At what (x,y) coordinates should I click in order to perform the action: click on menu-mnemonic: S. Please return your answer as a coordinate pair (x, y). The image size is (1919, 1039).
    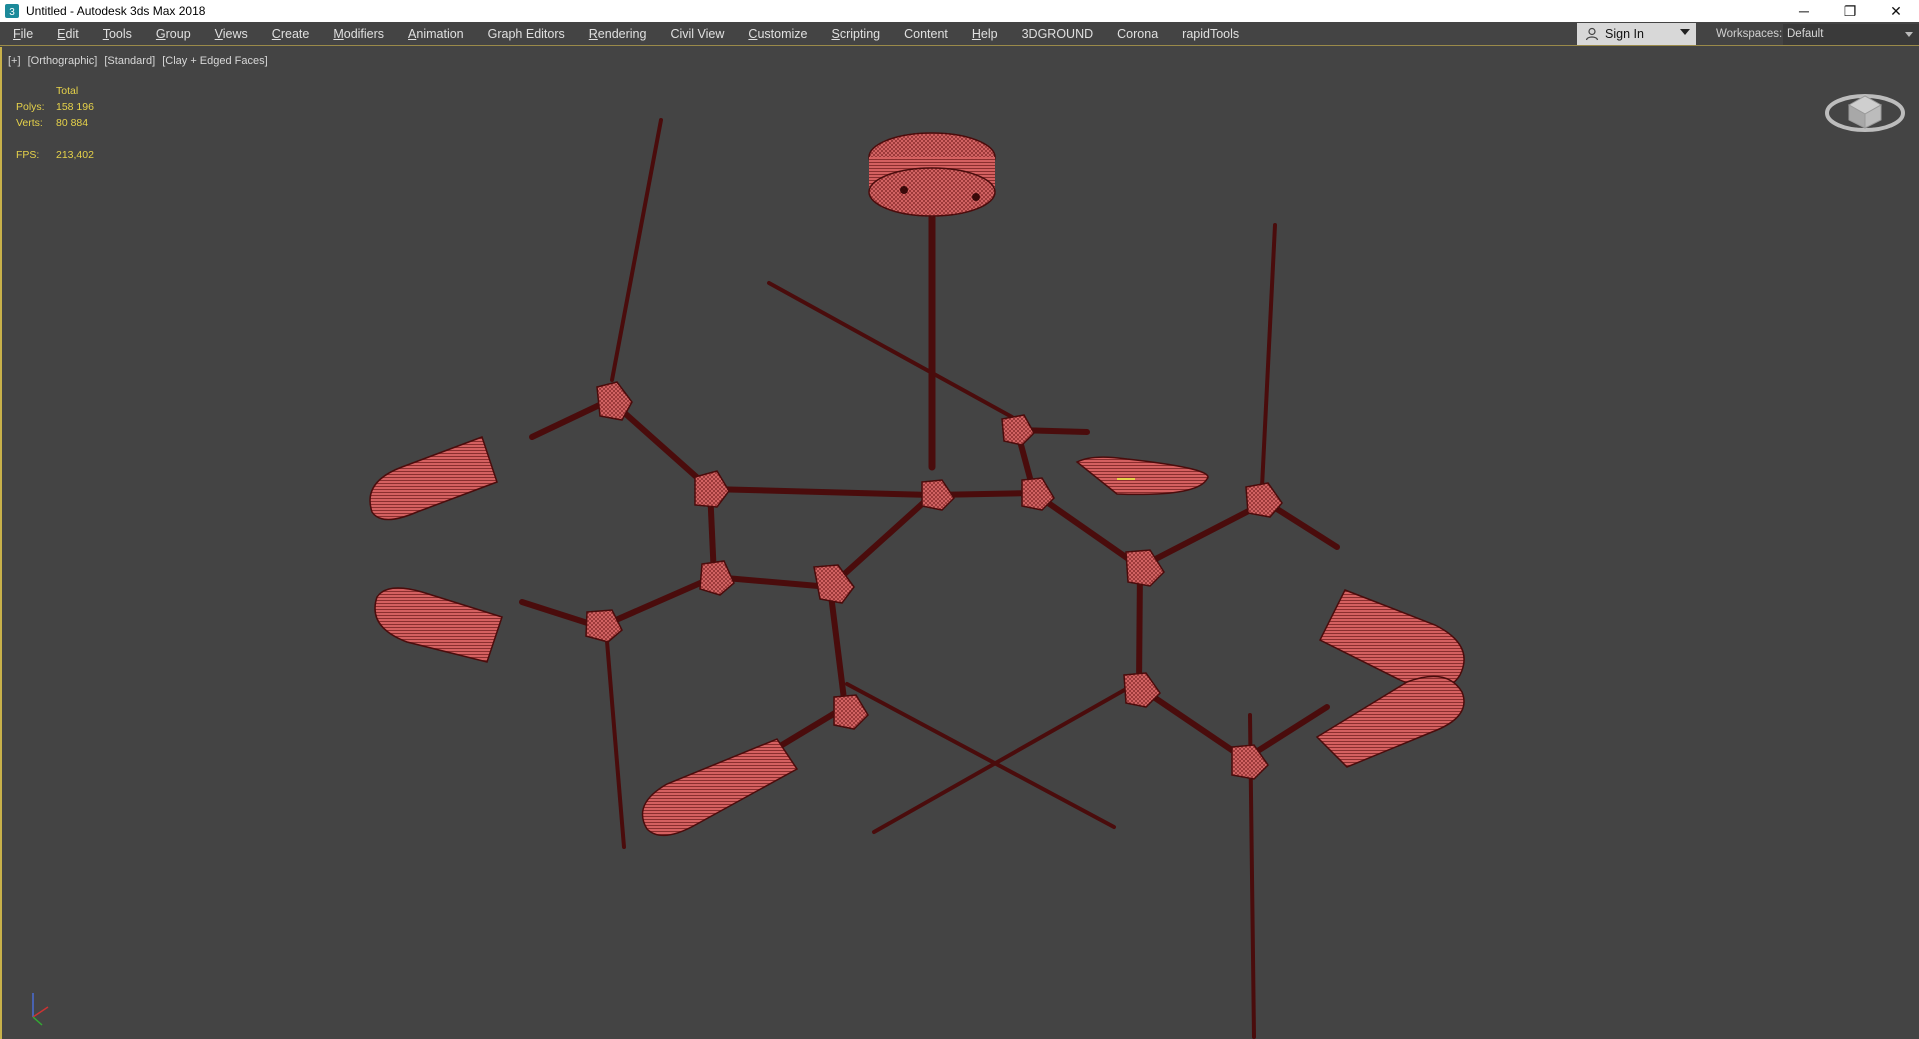
    Looking at the image, I should click on (835, 33).